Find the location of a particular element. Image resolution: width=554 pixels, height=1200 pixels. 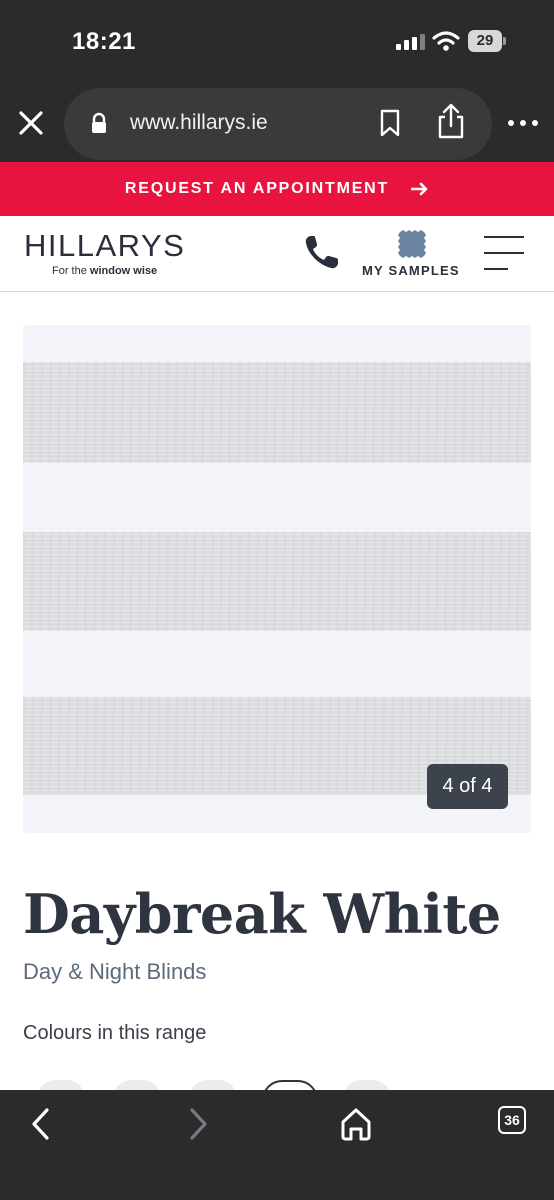

browser-chrome: 18:21 29 www.hillarys.ie is located at coordinates (277, 81).